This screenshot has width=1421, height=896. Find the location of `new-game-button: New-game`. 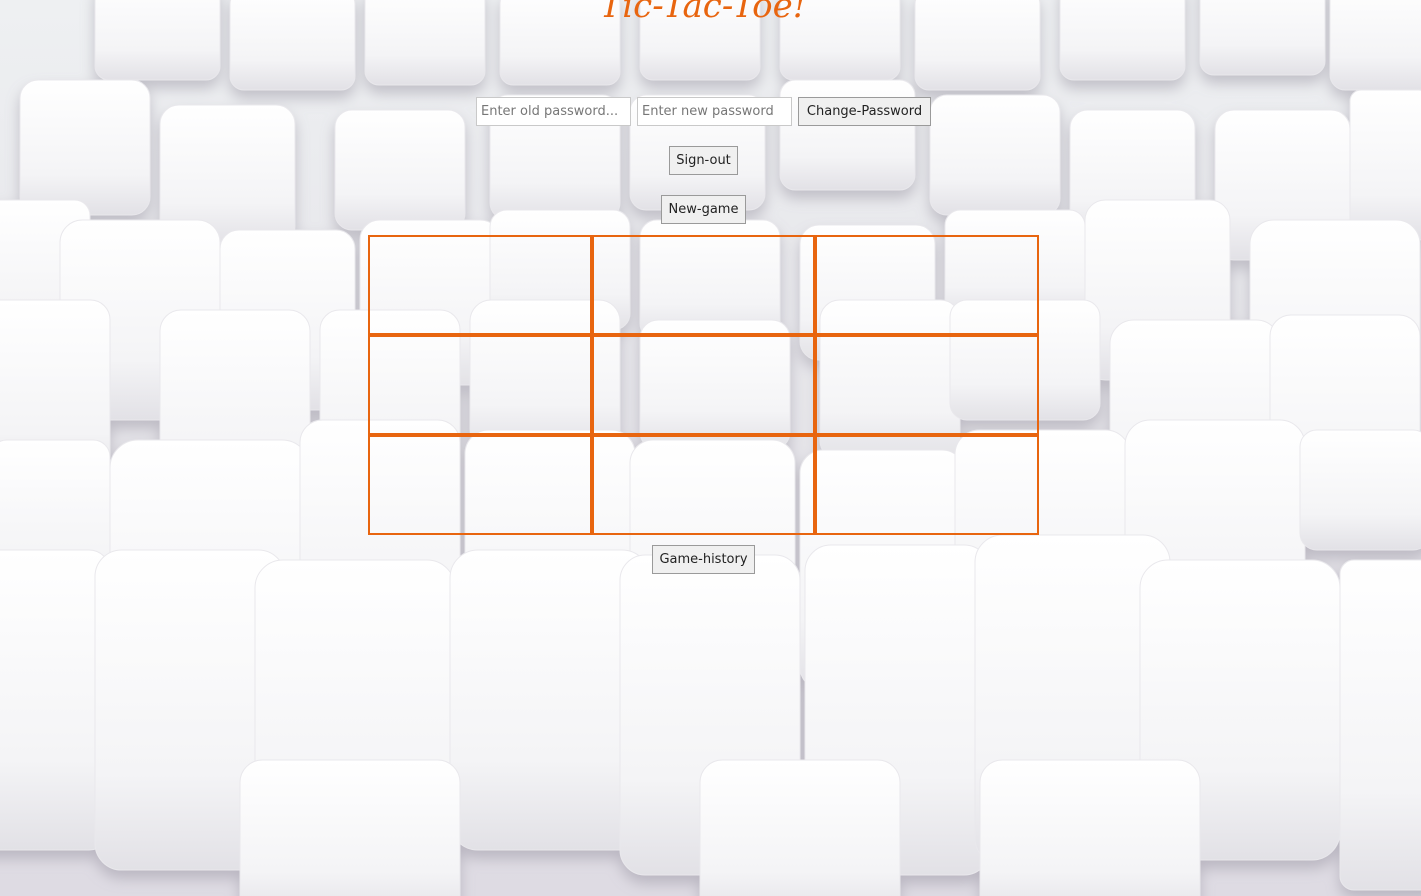

new-game-button: New-game is located at coordinates (703, 209).